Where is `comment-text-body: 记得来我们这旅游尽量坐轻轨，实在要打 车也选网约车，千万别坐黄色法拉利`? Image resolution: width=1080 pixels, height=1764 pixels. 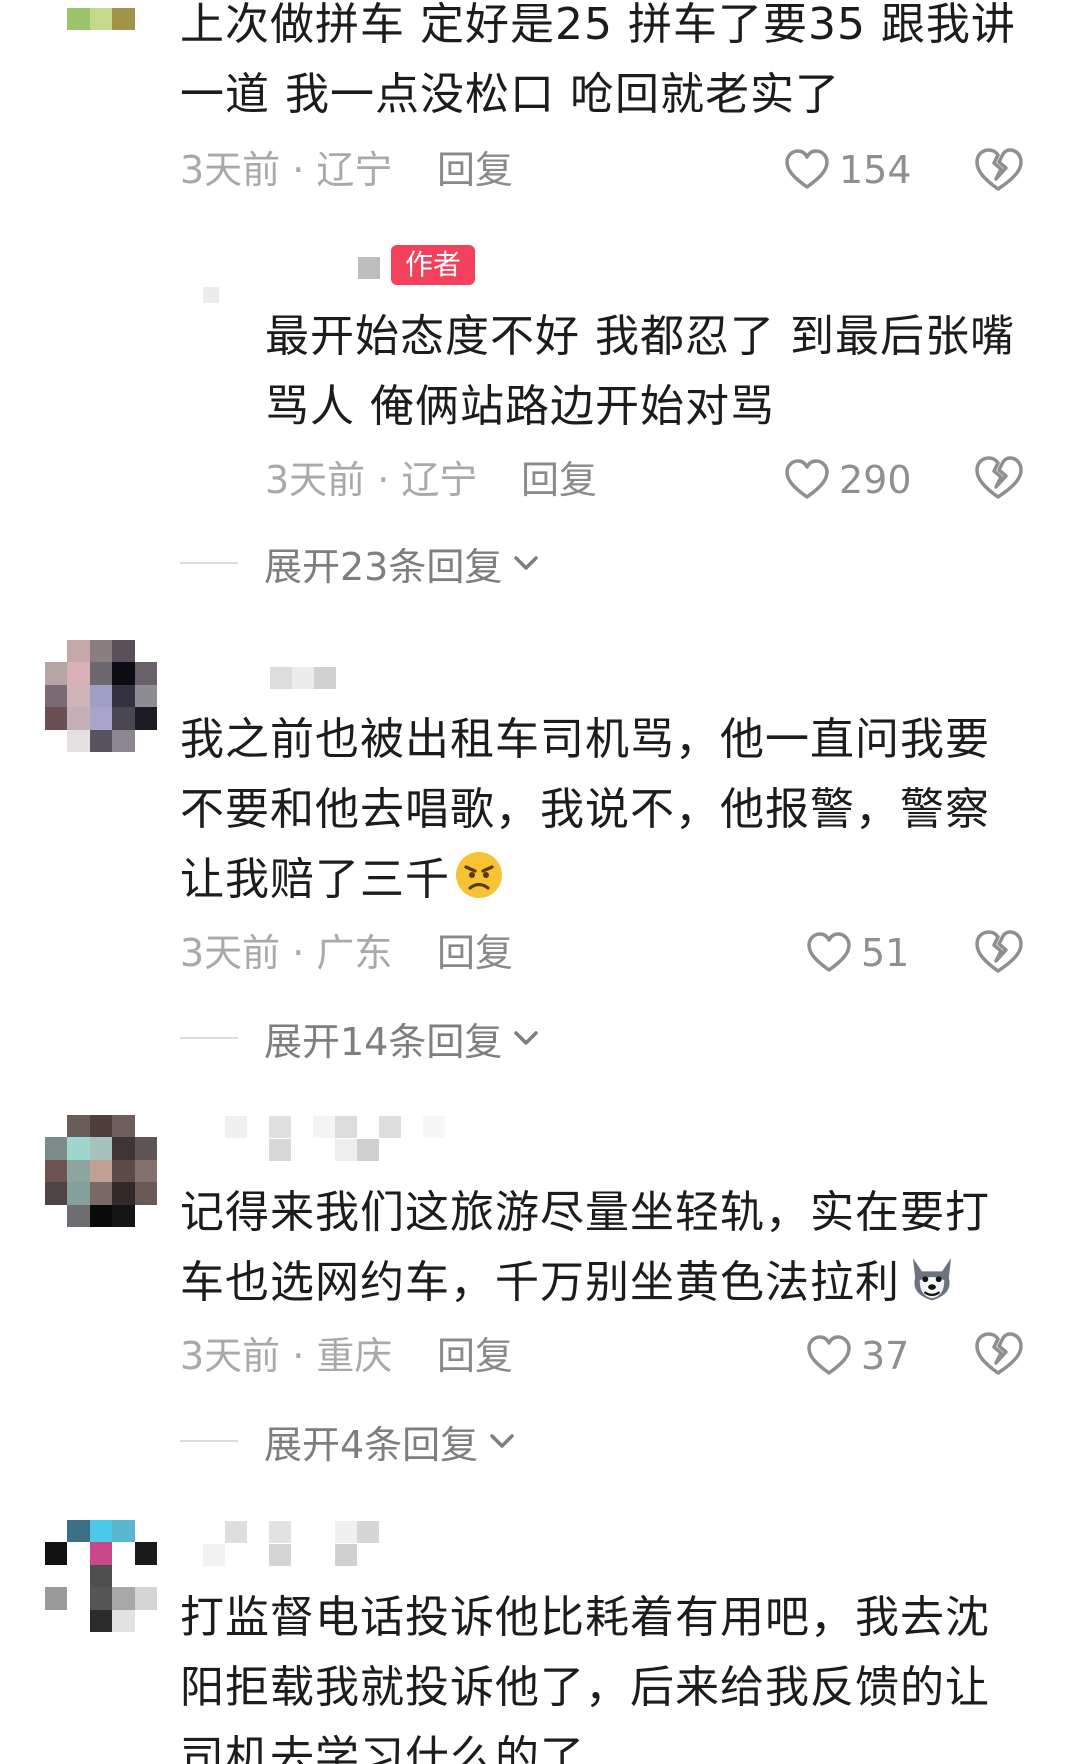 comment-text-body: 记得来我们这旅游尽量坐轻轨，实在要打 车也选网约车，千万别坐黄色法拉利 is located at coordinates (585, 1247).